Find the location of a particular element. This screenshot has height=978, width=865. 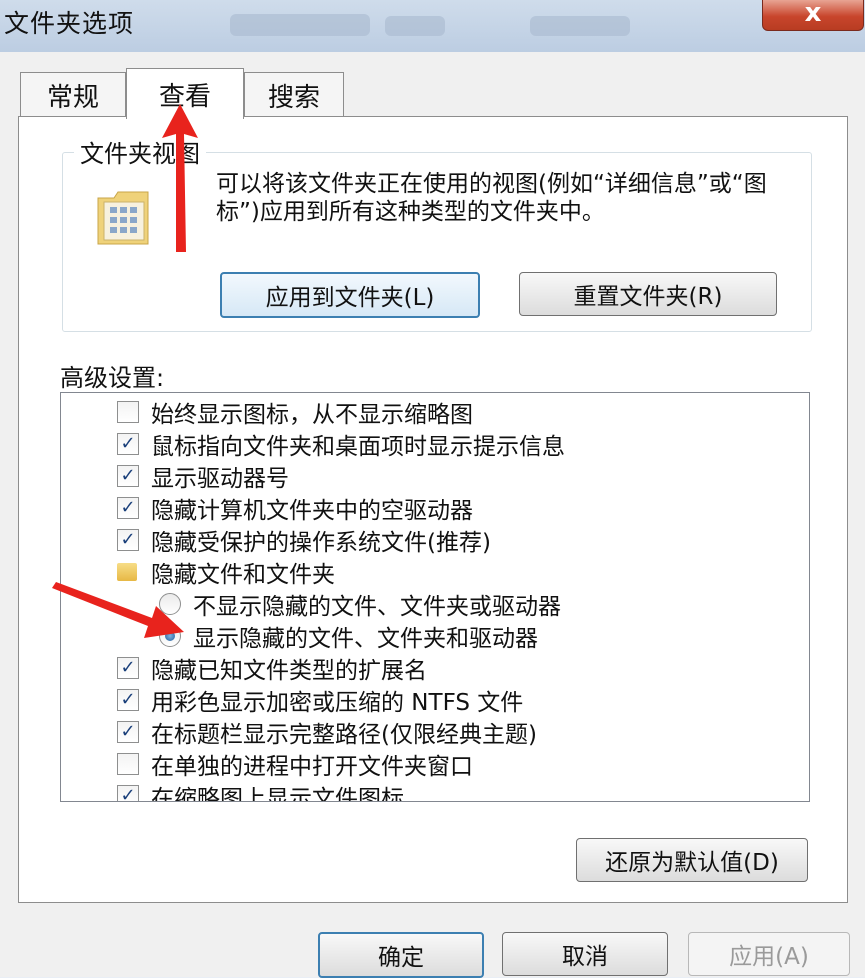

list-item: ✓ 隐藏已知文件类型的扩展名 is located at coordinates (272, 668).